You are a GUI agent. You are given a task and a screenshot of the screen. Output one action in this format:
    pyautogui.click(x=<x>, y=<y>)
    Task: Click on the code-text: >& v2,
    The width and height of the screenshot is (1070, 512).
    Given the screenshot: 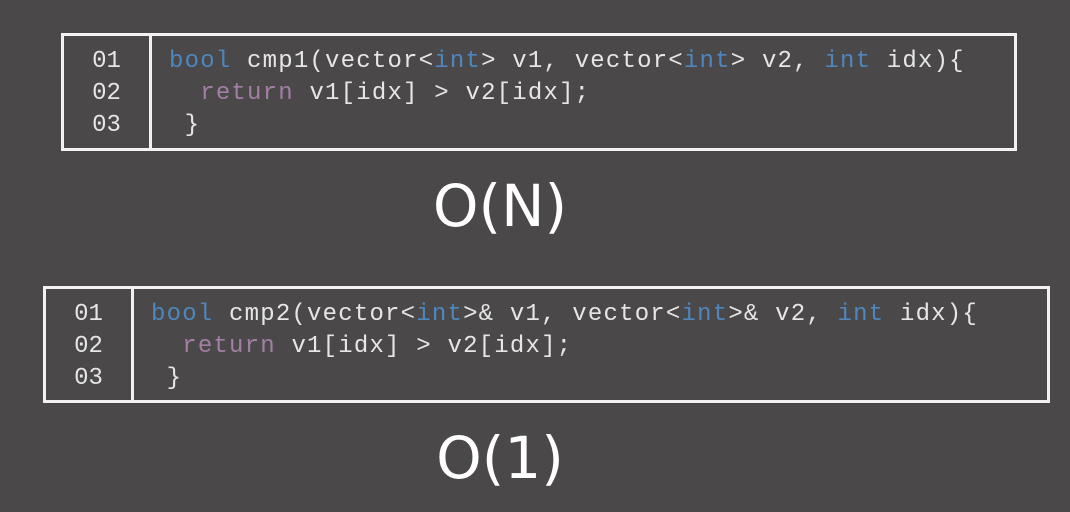 What is the action you would take?
    pyautogui.click(x=783, y=314)
    